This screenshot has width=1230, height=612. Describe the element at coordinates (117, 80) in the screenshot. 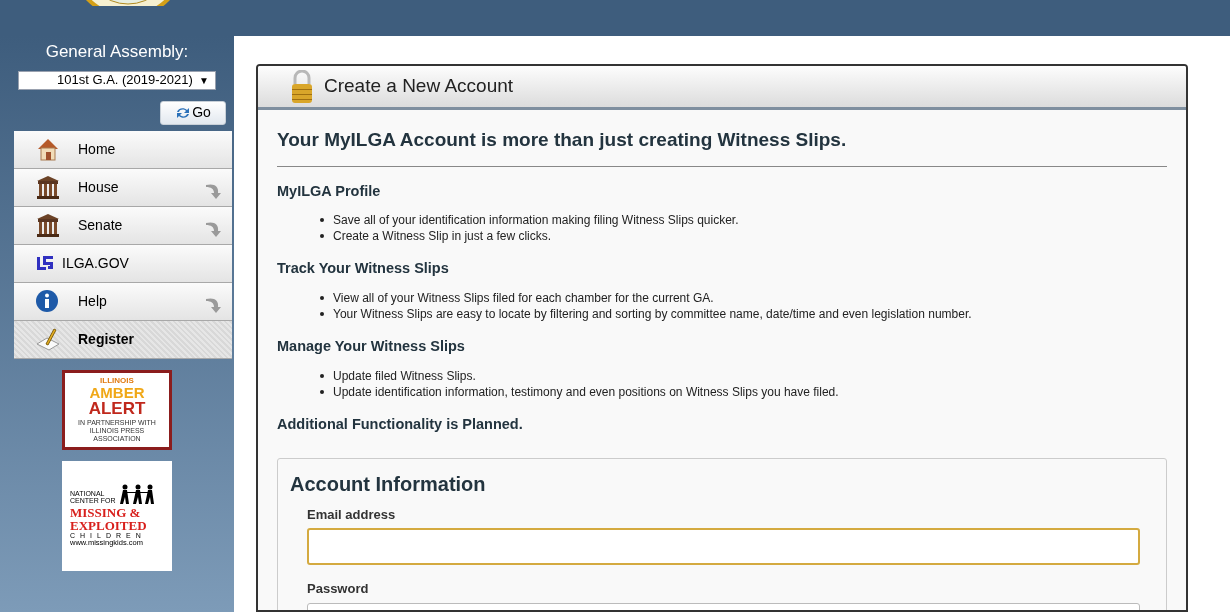

I see `assembly-select: 101st G.A. (2019-2021) ▼` at that location.